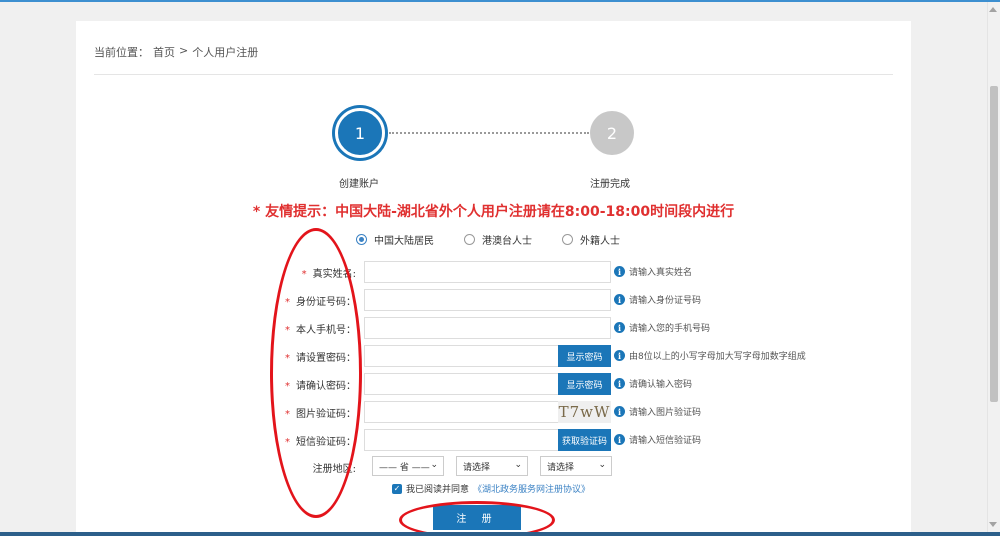 Image resolution: width=1000 pixels, height=536 pixels. What do you see at coordinates (576, 466) in the screenshot?
I see `district-select: 请选择 ⌄` at bounding box center [576, 466].